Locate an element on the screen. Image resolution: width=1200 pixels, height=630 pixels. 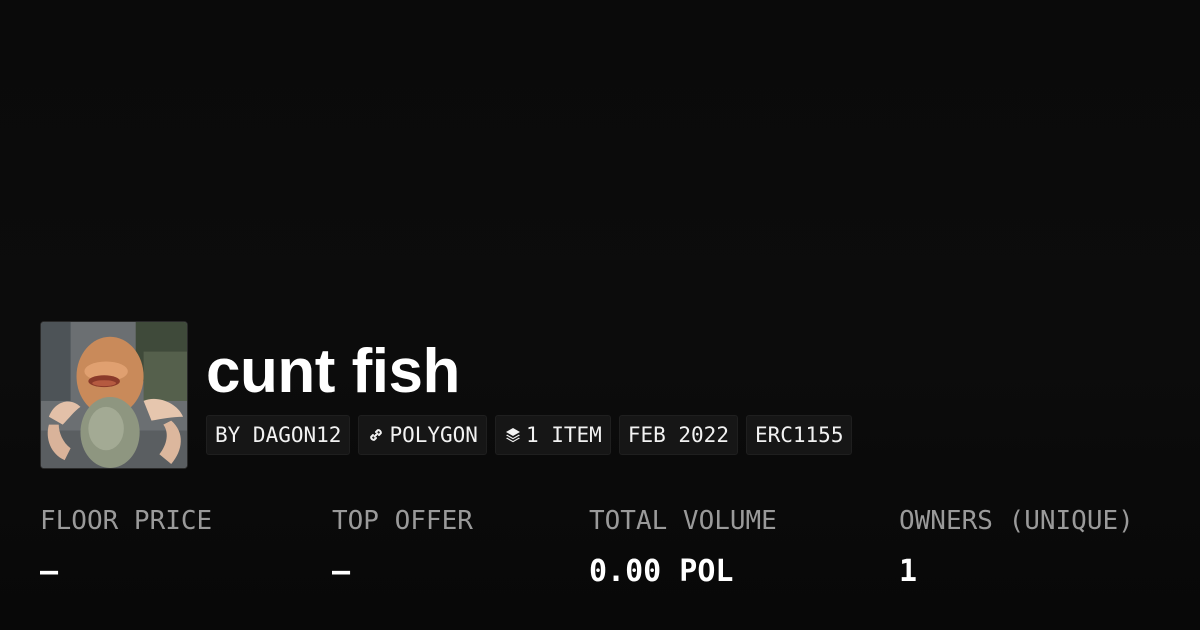
tag-chain: POLYGON is located at coordinates (422, 435).